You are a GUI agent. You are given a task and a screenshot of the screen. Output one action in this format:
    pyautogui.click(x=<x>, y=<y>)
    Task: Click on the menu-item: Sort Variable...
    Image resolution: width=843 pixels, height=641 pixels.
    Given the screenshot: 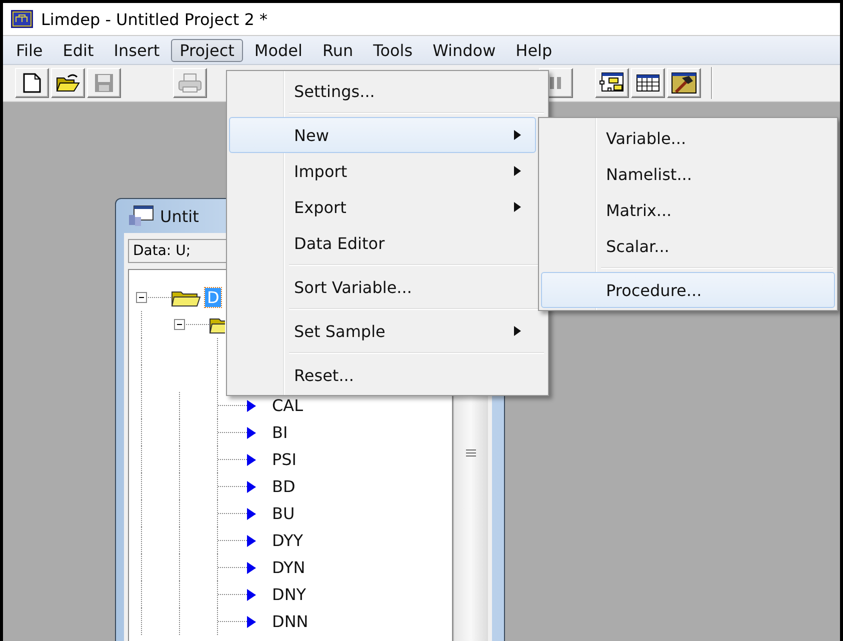 What is the action you would take?
    pyautogui.click(x=382, y=287)
    